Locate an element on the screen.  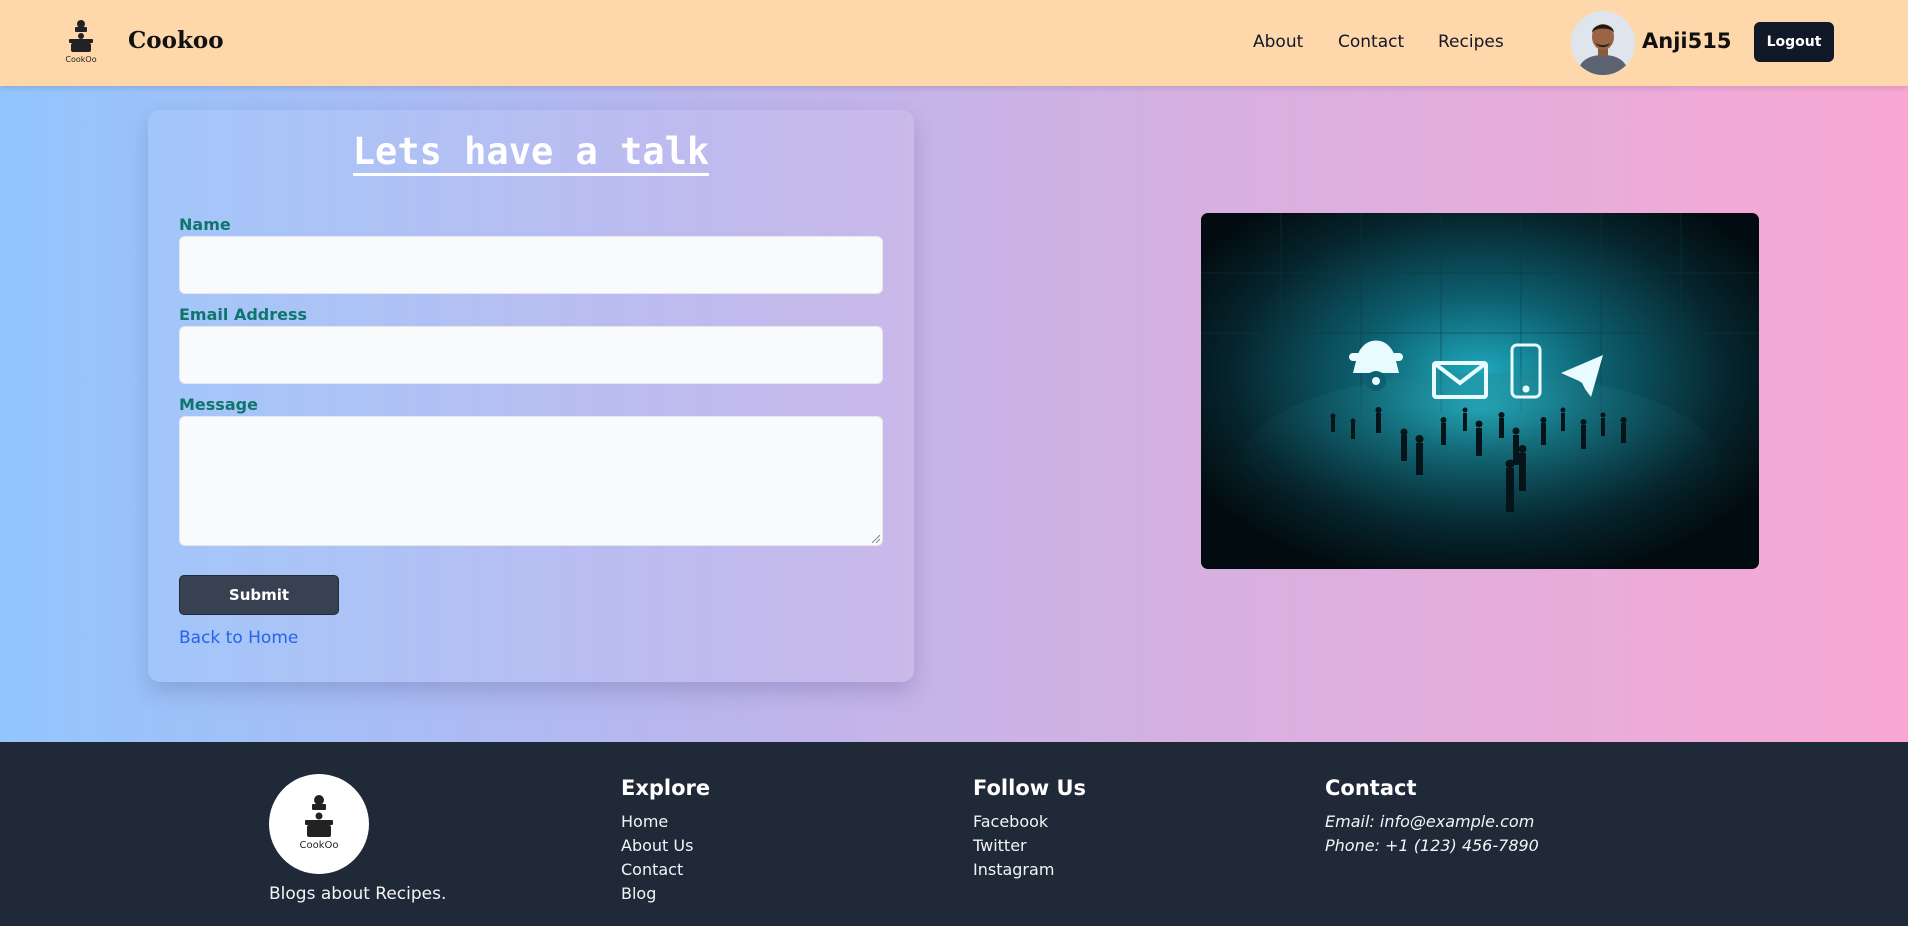
follow-heading: Follow Us is located at coordinates (1030, 788).